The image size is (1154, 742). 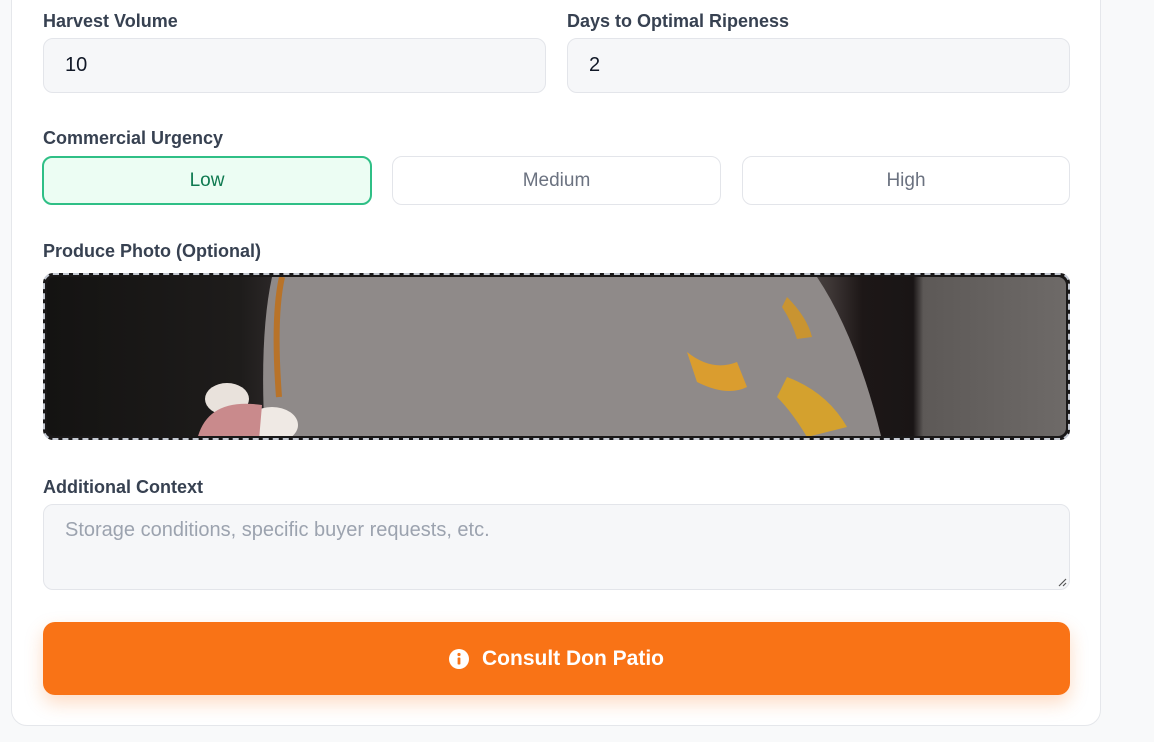 What do you see at coordinates (678, 21) in the screenshot?
I see `days-to-ripeness-label: Days to Optimal Ripeness` at bounding box center [678, 21].